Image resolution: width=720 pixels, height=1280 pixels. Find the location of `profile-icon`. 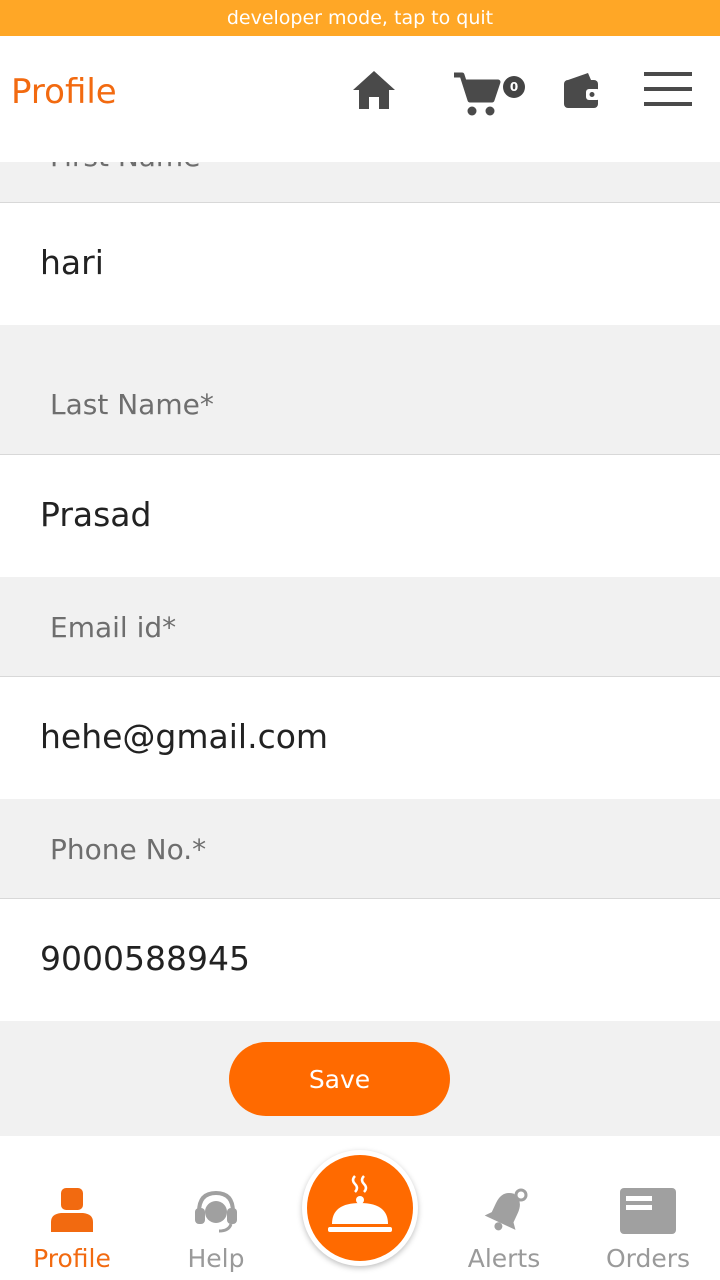

profile-icon is located at coordinates (72, 1210).